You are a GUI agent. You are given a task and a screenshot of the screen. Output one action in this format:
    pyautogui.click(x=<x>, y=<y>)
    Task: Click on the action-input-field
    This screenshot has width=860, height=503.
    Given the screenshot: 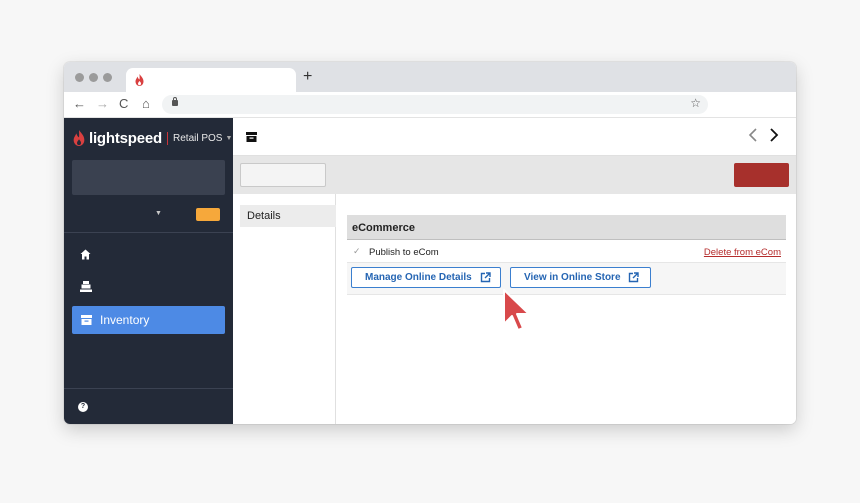 What is the action you would take?
    pyautogui.click(x=283, y=175)
    